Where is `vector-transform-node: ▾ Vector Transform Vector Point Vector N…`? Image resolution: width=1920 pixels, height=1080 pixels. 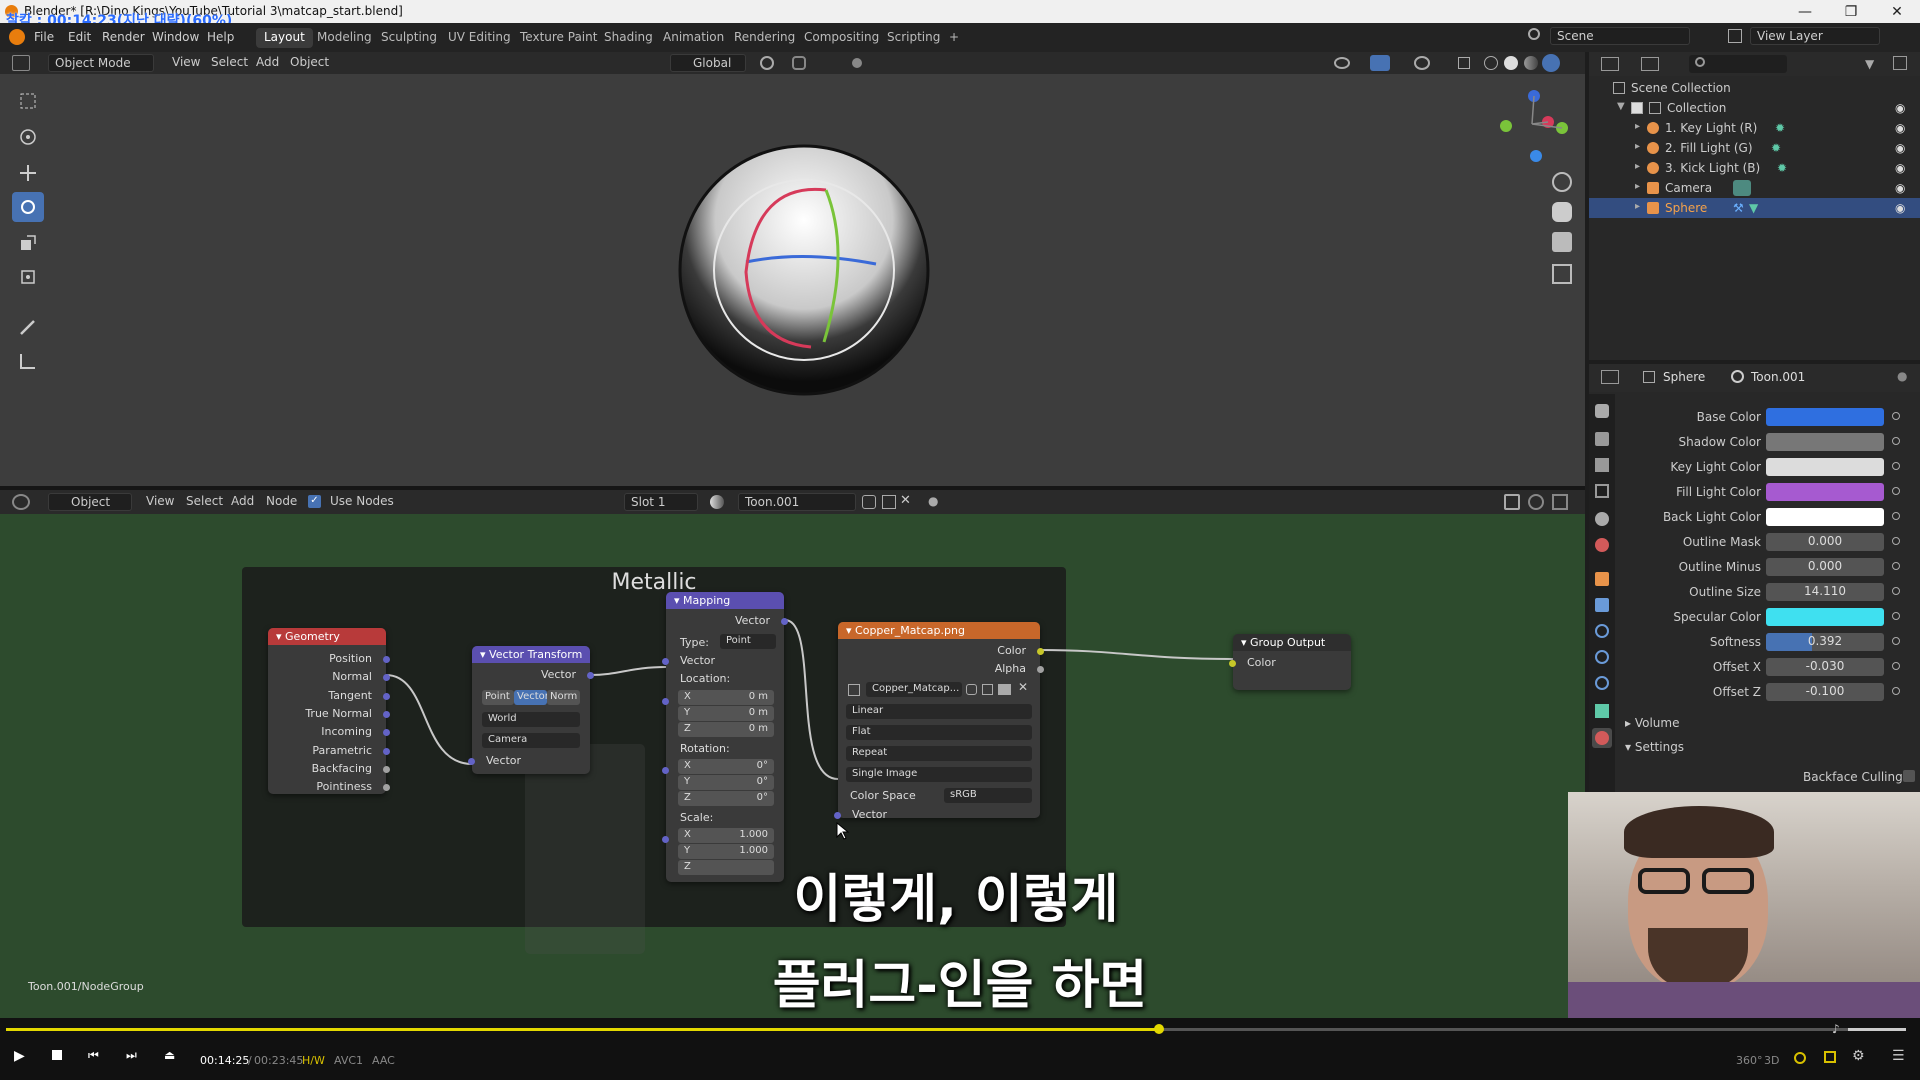 vector-transform-node: ▾ Vector Transform Vector Point Vector N… is located at coordinates (531, 710).